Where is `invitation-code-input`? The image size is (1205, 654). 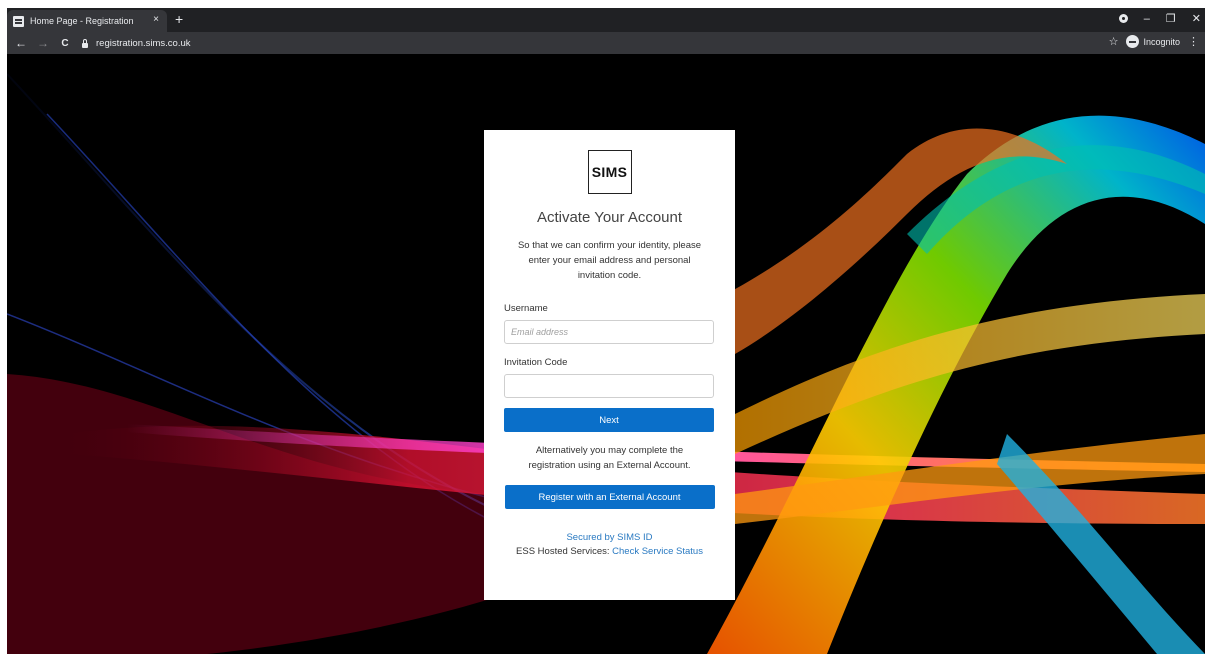 invitation-code-input is located at coordinates (609, 386).